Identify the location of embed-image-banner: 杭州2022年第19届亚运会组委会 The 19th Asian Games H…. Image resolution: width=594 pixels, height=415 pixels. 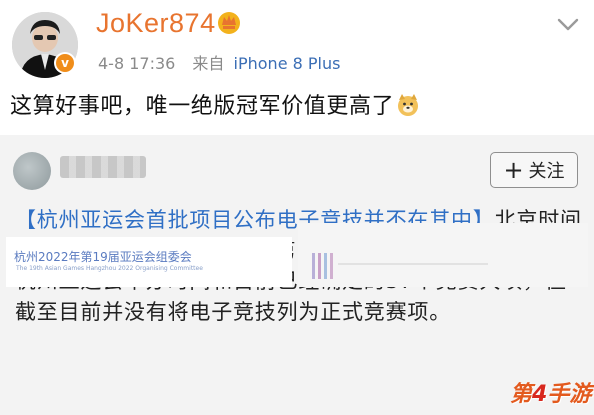
(149, 262).